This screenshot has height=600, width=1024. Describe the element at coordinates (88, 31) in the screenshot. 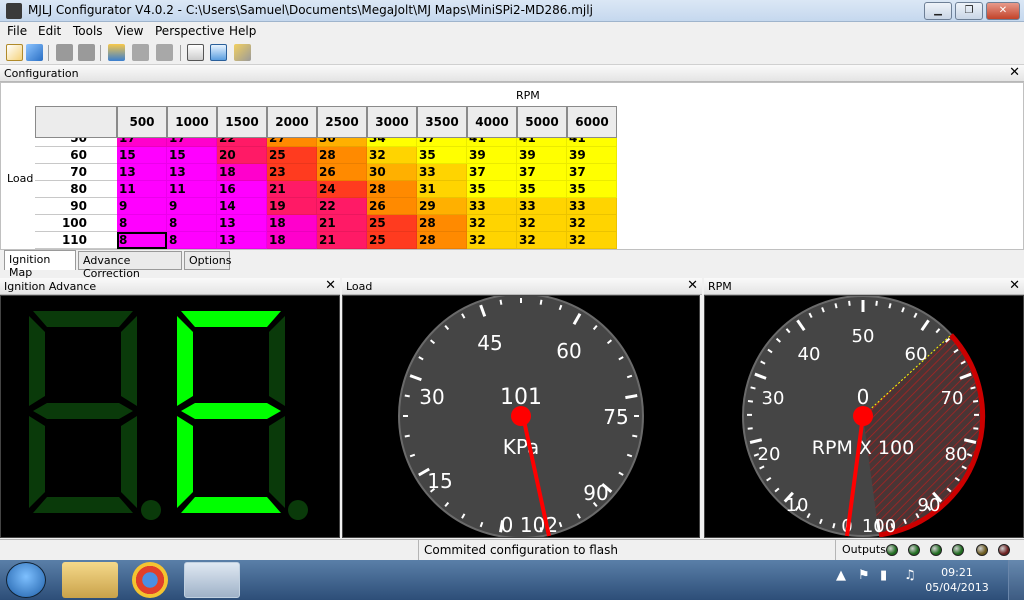

I see `menu-tools: Tools` at that location.